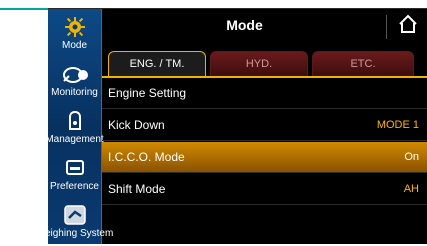  Describe the element at coordinates (75, 215) in the screenshot. I see `scale-icon` at that location.